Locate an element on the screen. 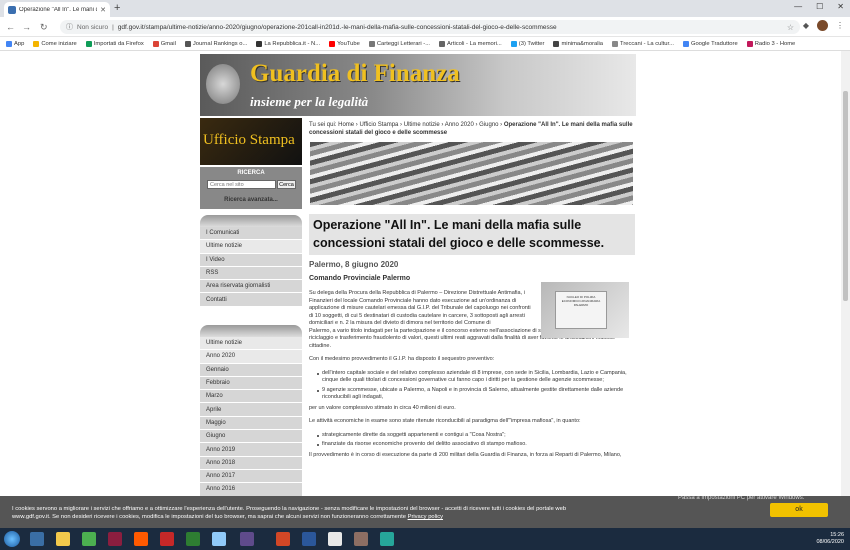 The width and height of the screenshot is (850, 550). maximize-icon: ☐ is located at coordinates (819, 6).